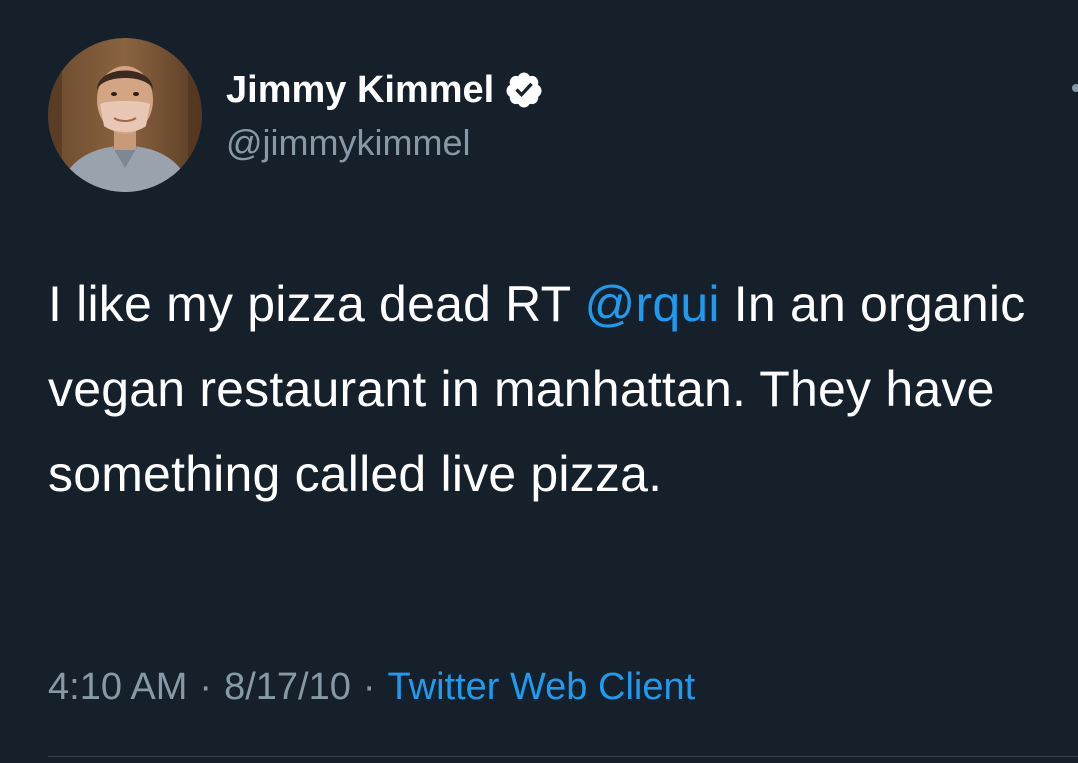 The height and width of the screenshot is (763, 1078). Describe the element at coordinates (316, 304) in the screenshot. I see `tweet-text-before: I like my pizza dead RT` at that location.